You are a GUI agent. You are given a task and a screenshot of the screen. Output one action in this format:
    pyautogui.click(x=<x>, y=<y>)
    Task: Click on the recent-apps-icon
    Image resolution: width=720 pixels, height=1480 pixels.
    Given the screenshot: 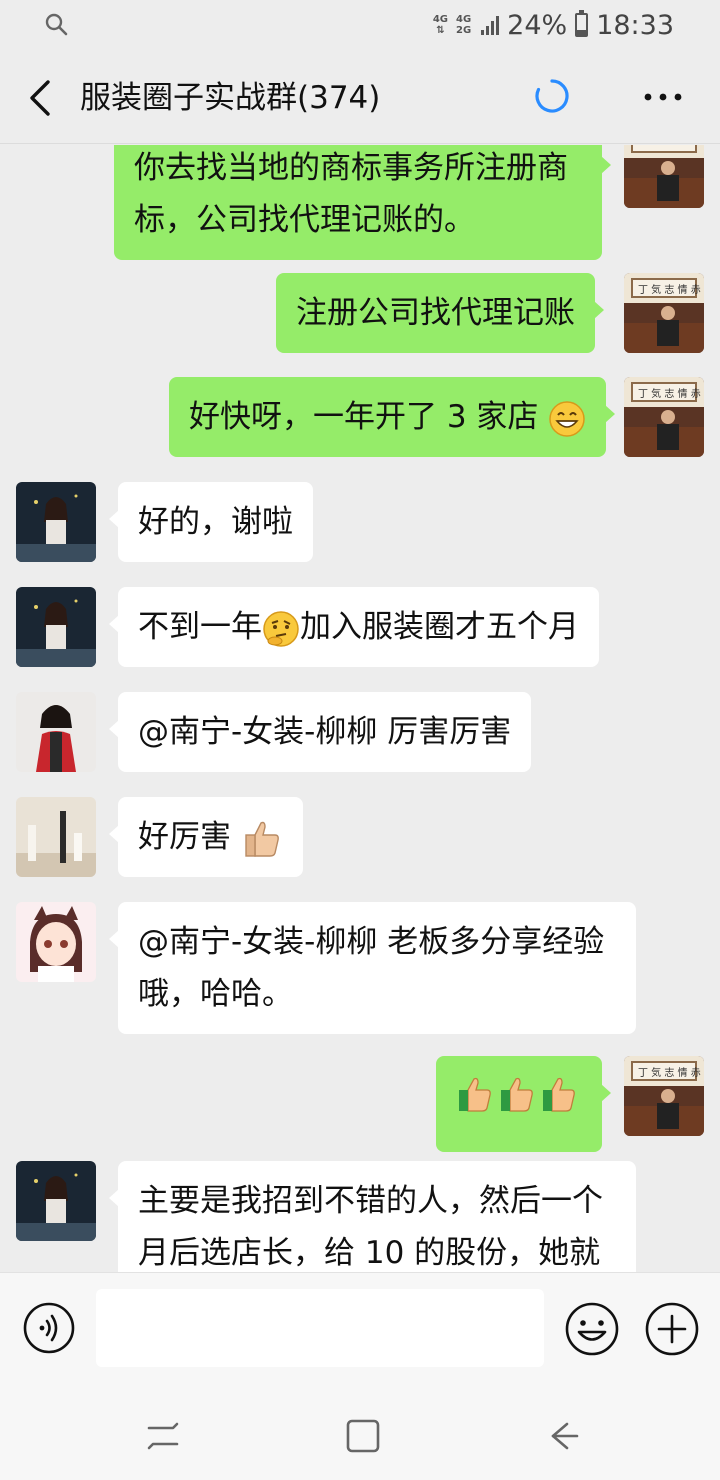 What is the action you would take?
    pyautogui.click(x=163, y=1436)
    